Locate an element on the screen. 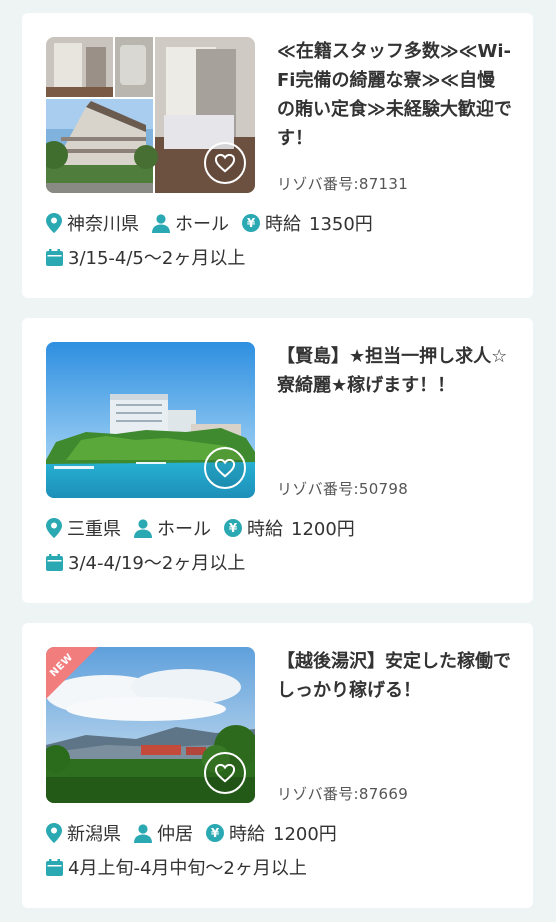 The image size is (556, 922). rizoba-number: リゾバ番号:50798 is located at coordinates (343, 489).